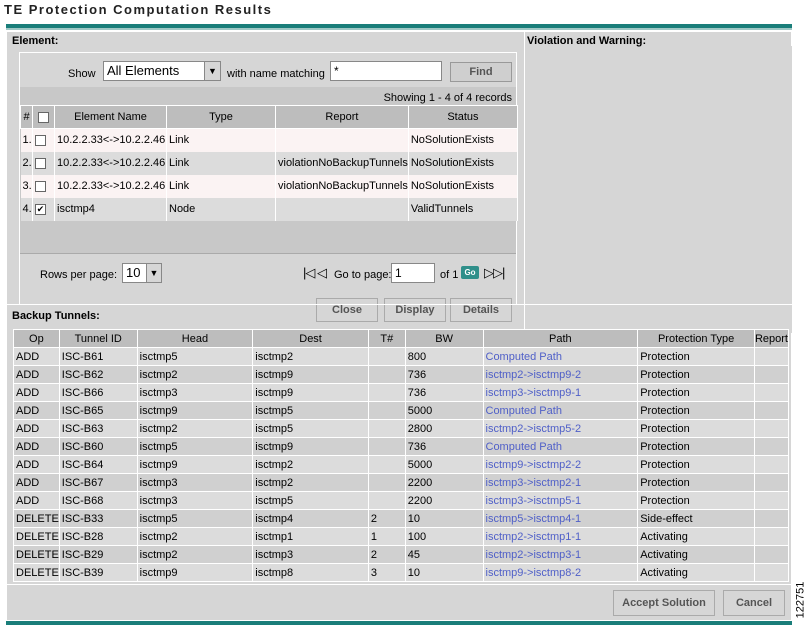 The width and height of the screenshot is (812, 625). What do you see at coordinates (162, 71) in the screenshot?
I see `show-select: All Elements ▼` at bounding box center [162, 71].